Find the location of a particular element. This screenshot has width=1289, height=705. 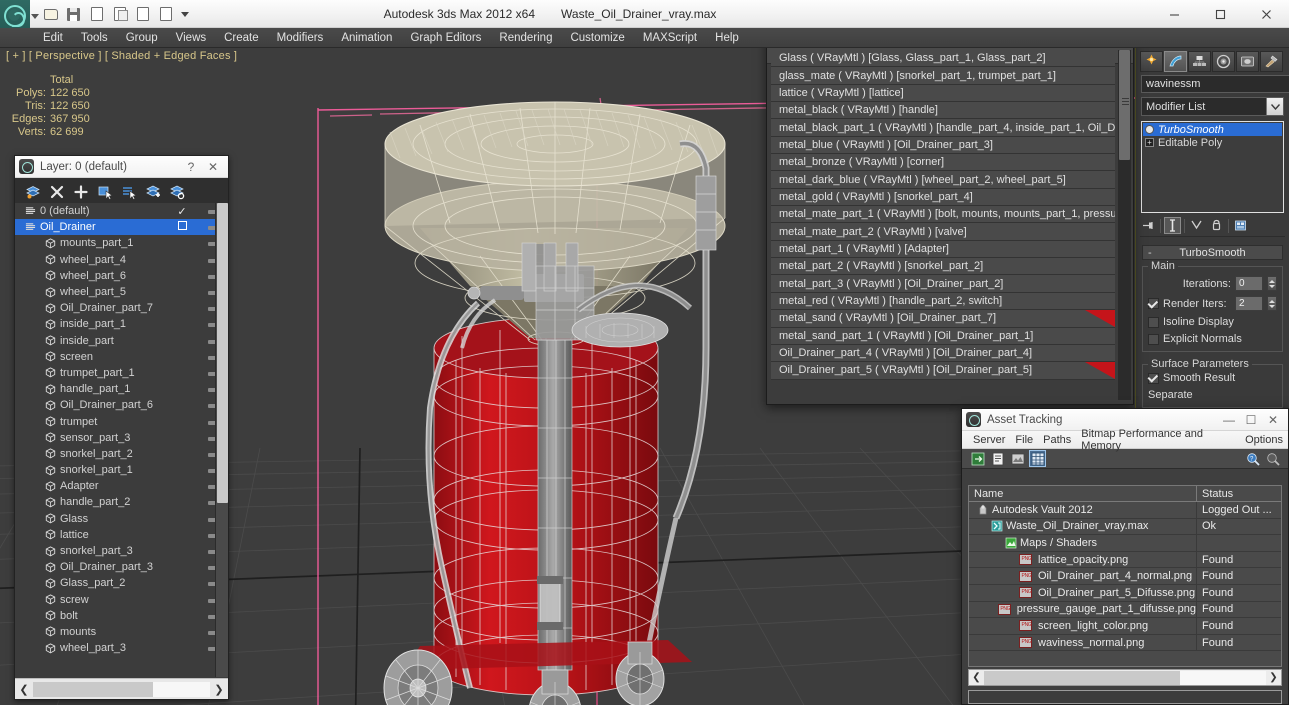

list-view-icon is located at coordinates (997, 458).